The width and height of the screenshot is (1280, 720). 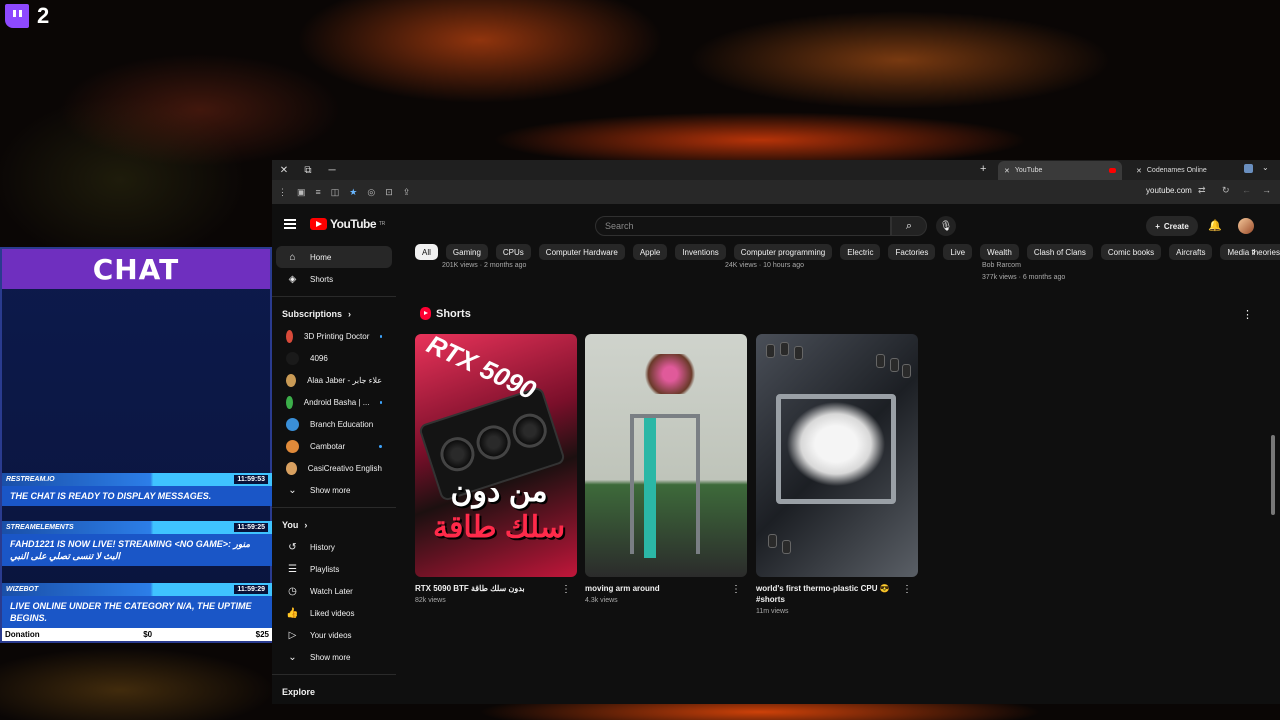 What do you see at coordinates (334, 314) in the screenshot?
I see `subscriptions-header: Subscriptions ›` at bounding box center [334, 314].